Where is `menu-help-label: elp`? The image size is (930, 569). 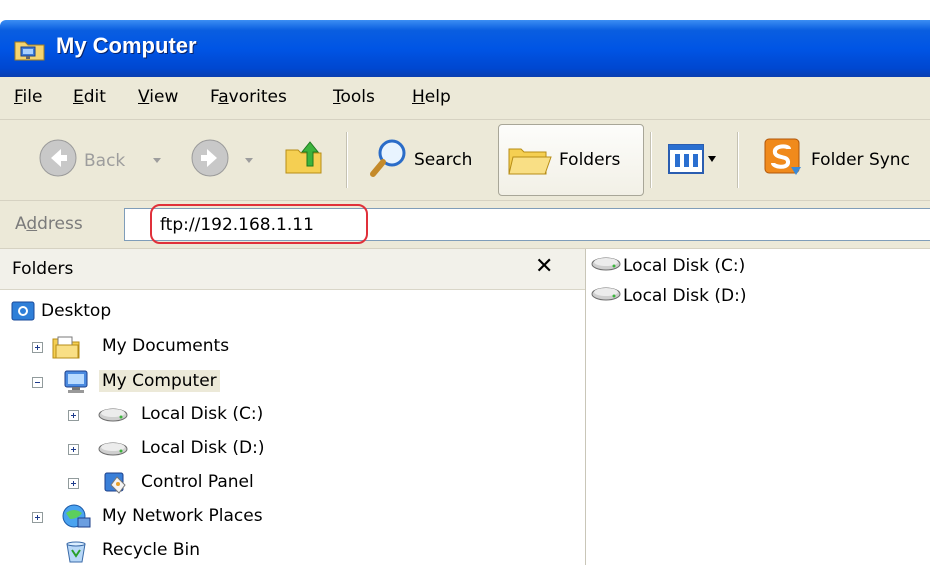 menu-help-label: elp is located at coordinates (437, 97).